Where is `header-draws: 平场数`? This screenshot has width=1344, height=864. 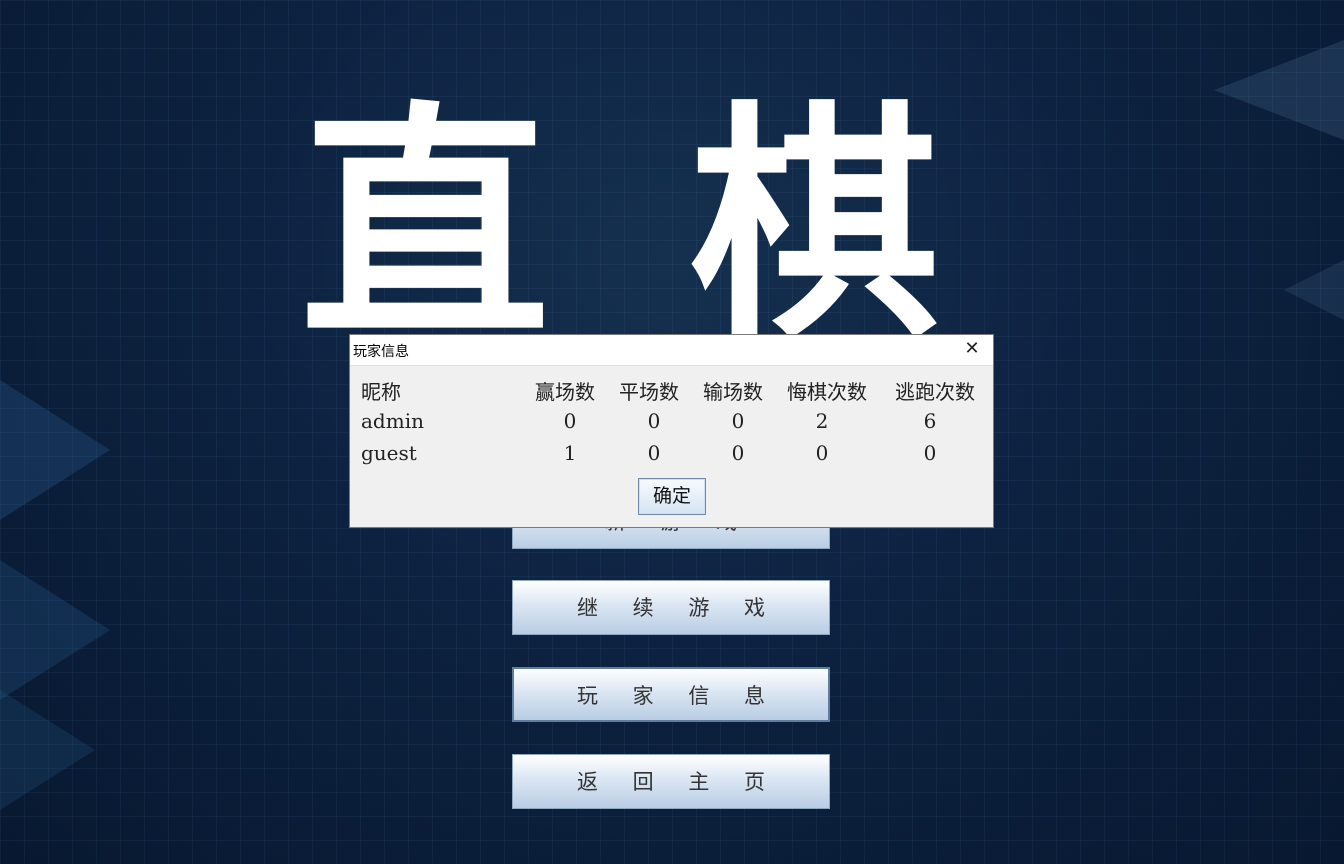
header-draws: 平场数 is located at coordinates (649, 392).